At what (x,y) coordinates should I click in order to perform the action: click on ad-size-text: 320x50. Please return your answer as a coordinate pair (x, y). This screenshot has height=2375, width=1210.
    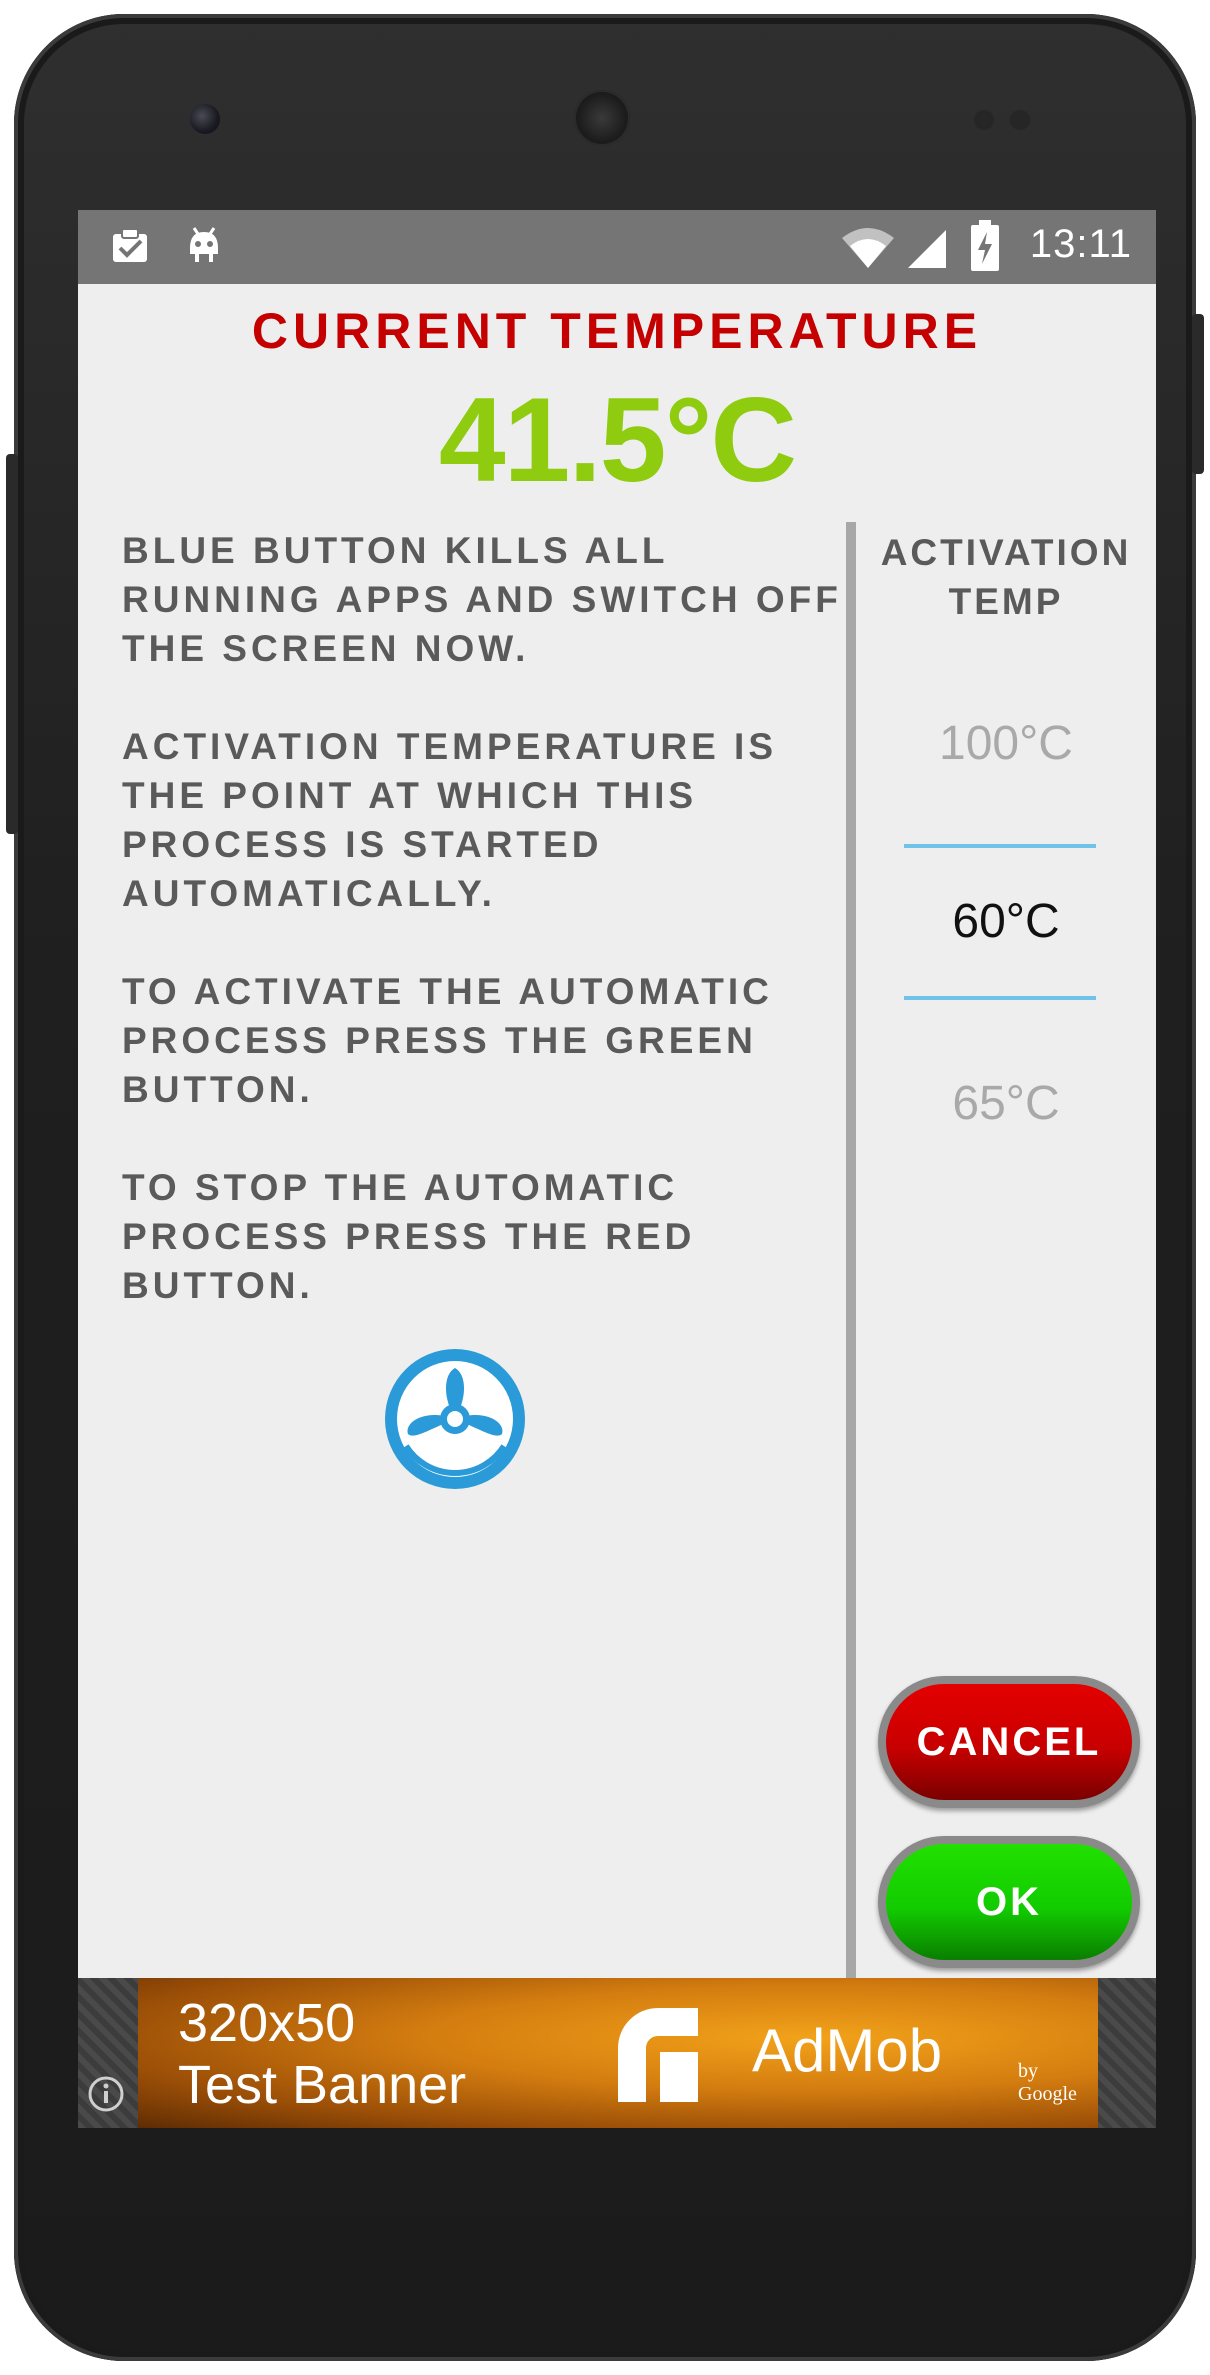
    Looking at the image, I should click on (267, 2023).